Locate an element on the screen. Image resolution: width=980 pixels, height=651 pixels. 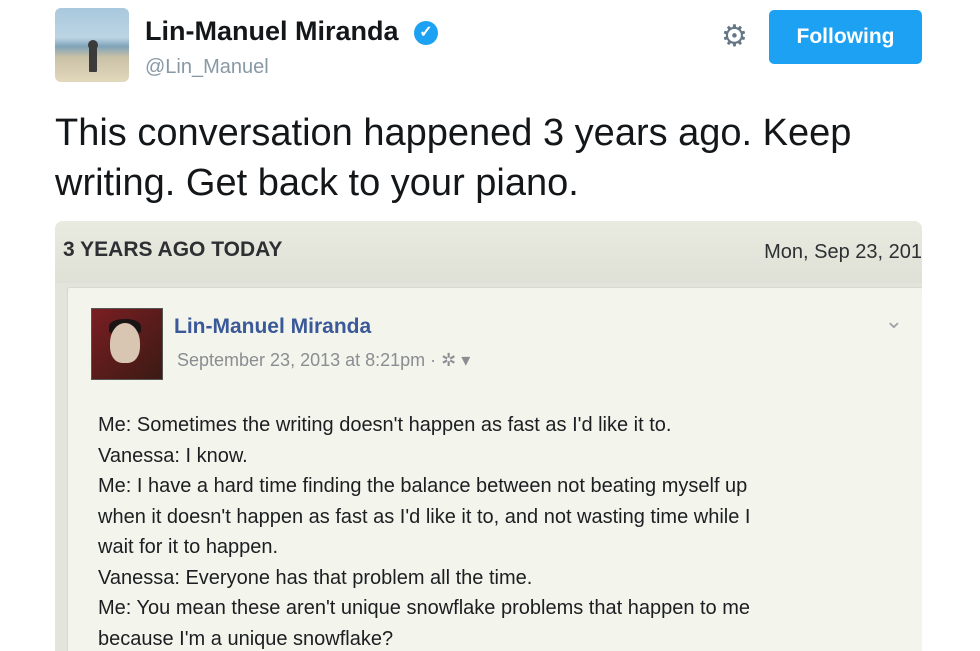
memory-header: 3 YEARS AGO TODAY Mon, Sep 23, 201 is located at coordinates (488, 252).